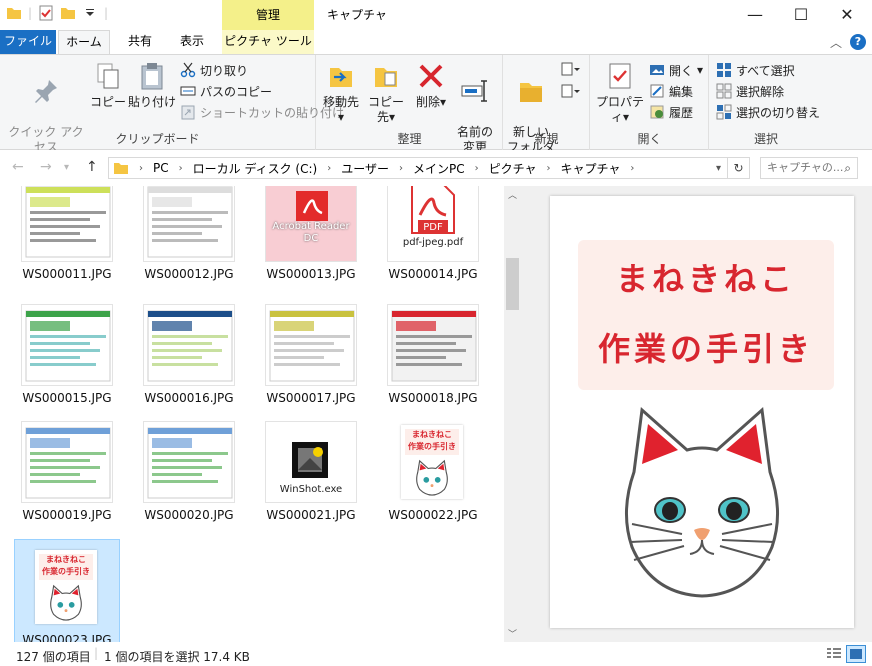 This screenshot has width=872, height=666. Describe the element at coordinates (847, 168) in the screenshot. I see `search-icon: ⌕` at that location.